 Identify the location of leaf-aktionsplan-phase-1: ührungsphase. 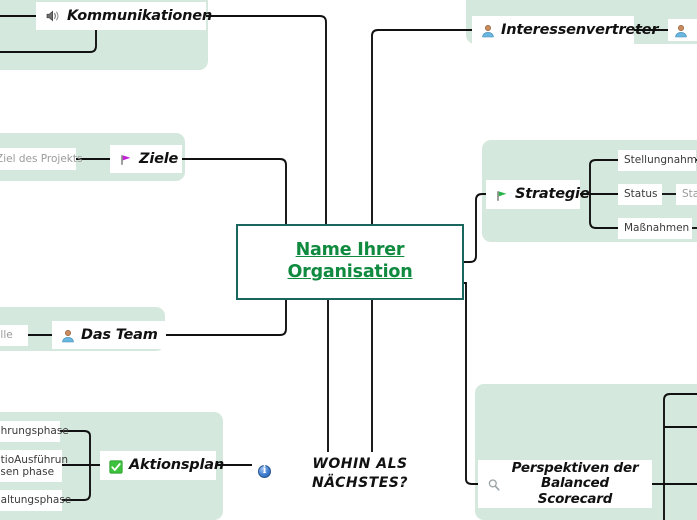
(34, 431).